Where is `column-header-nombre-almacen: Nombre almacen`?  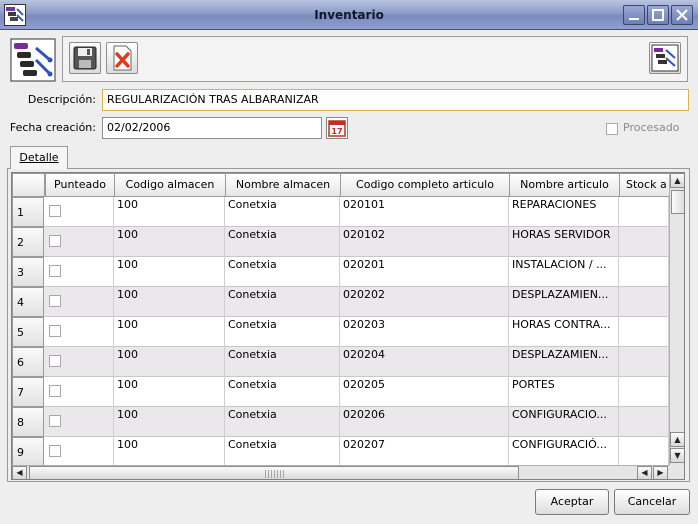
column-header-nombre-almacen: Nombre almacen is located at coordinates (283, 185).